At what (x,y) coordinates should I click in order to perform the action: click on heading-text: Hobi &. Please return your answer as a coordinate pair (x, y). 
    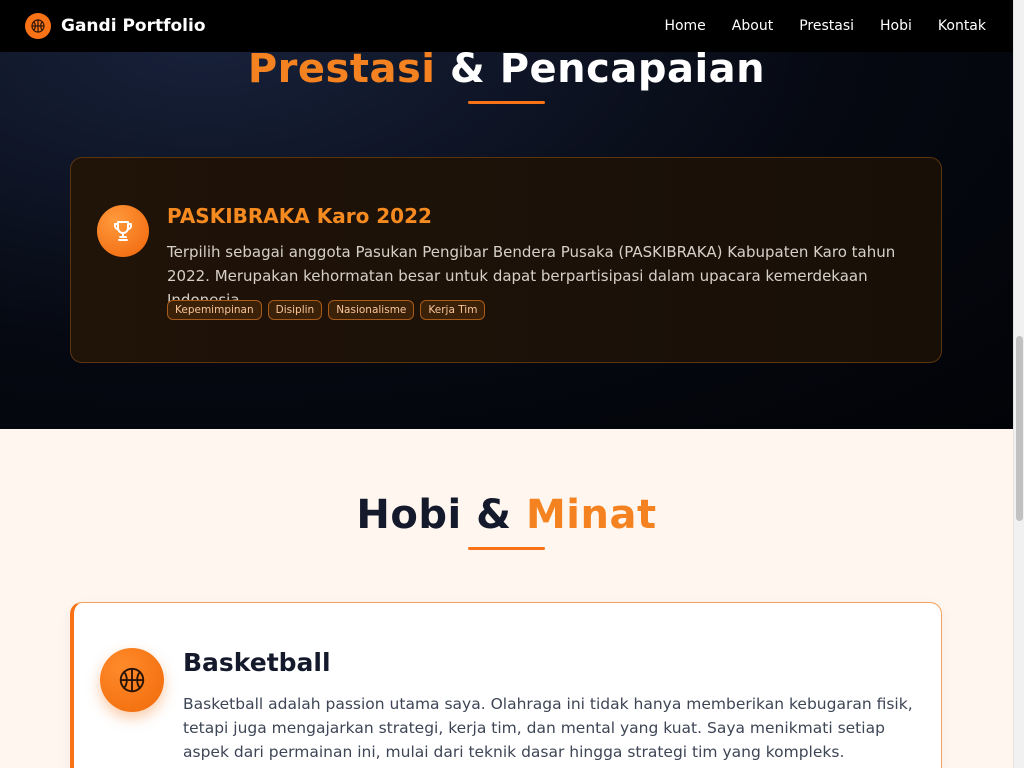
    Looking at the image, I should click on (434, 515).